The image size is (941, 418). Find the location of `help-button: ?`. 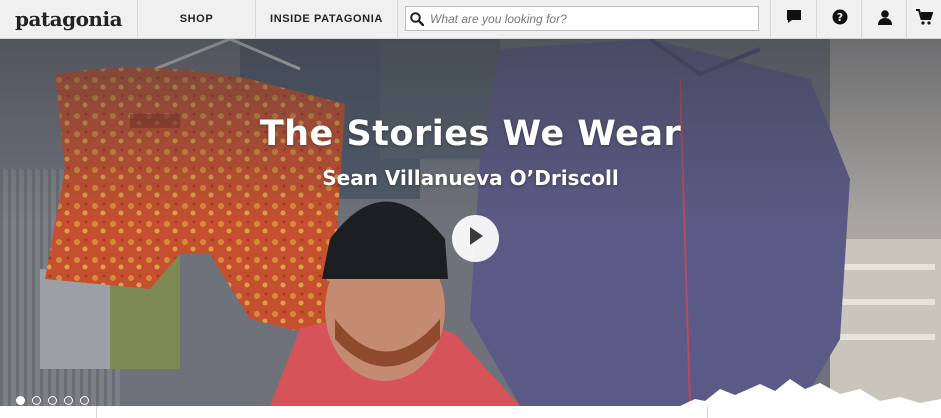

help-button: ? is located at coordinates (839, 19).